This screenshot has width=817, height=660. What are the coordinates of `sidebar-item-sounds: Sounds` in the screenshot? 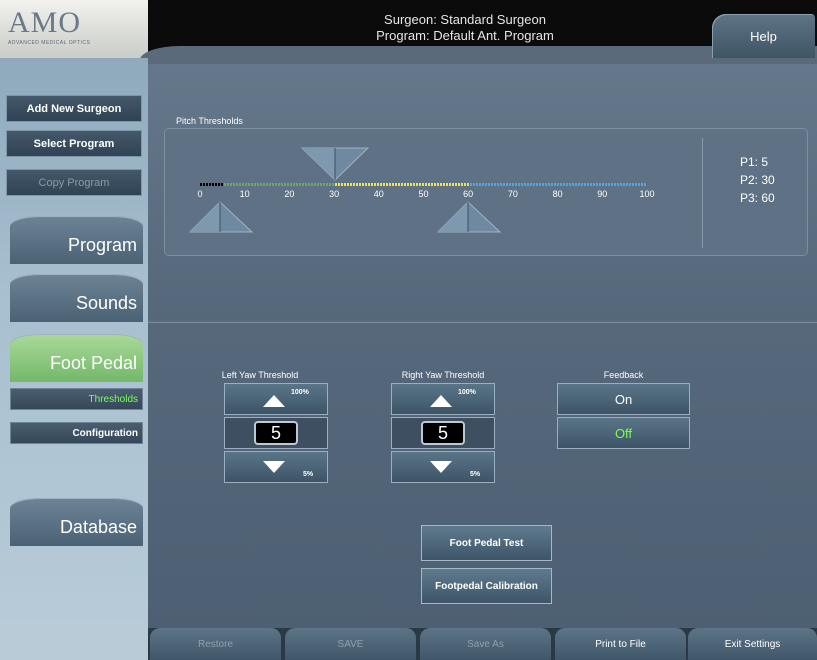 It's located at (76, 298).